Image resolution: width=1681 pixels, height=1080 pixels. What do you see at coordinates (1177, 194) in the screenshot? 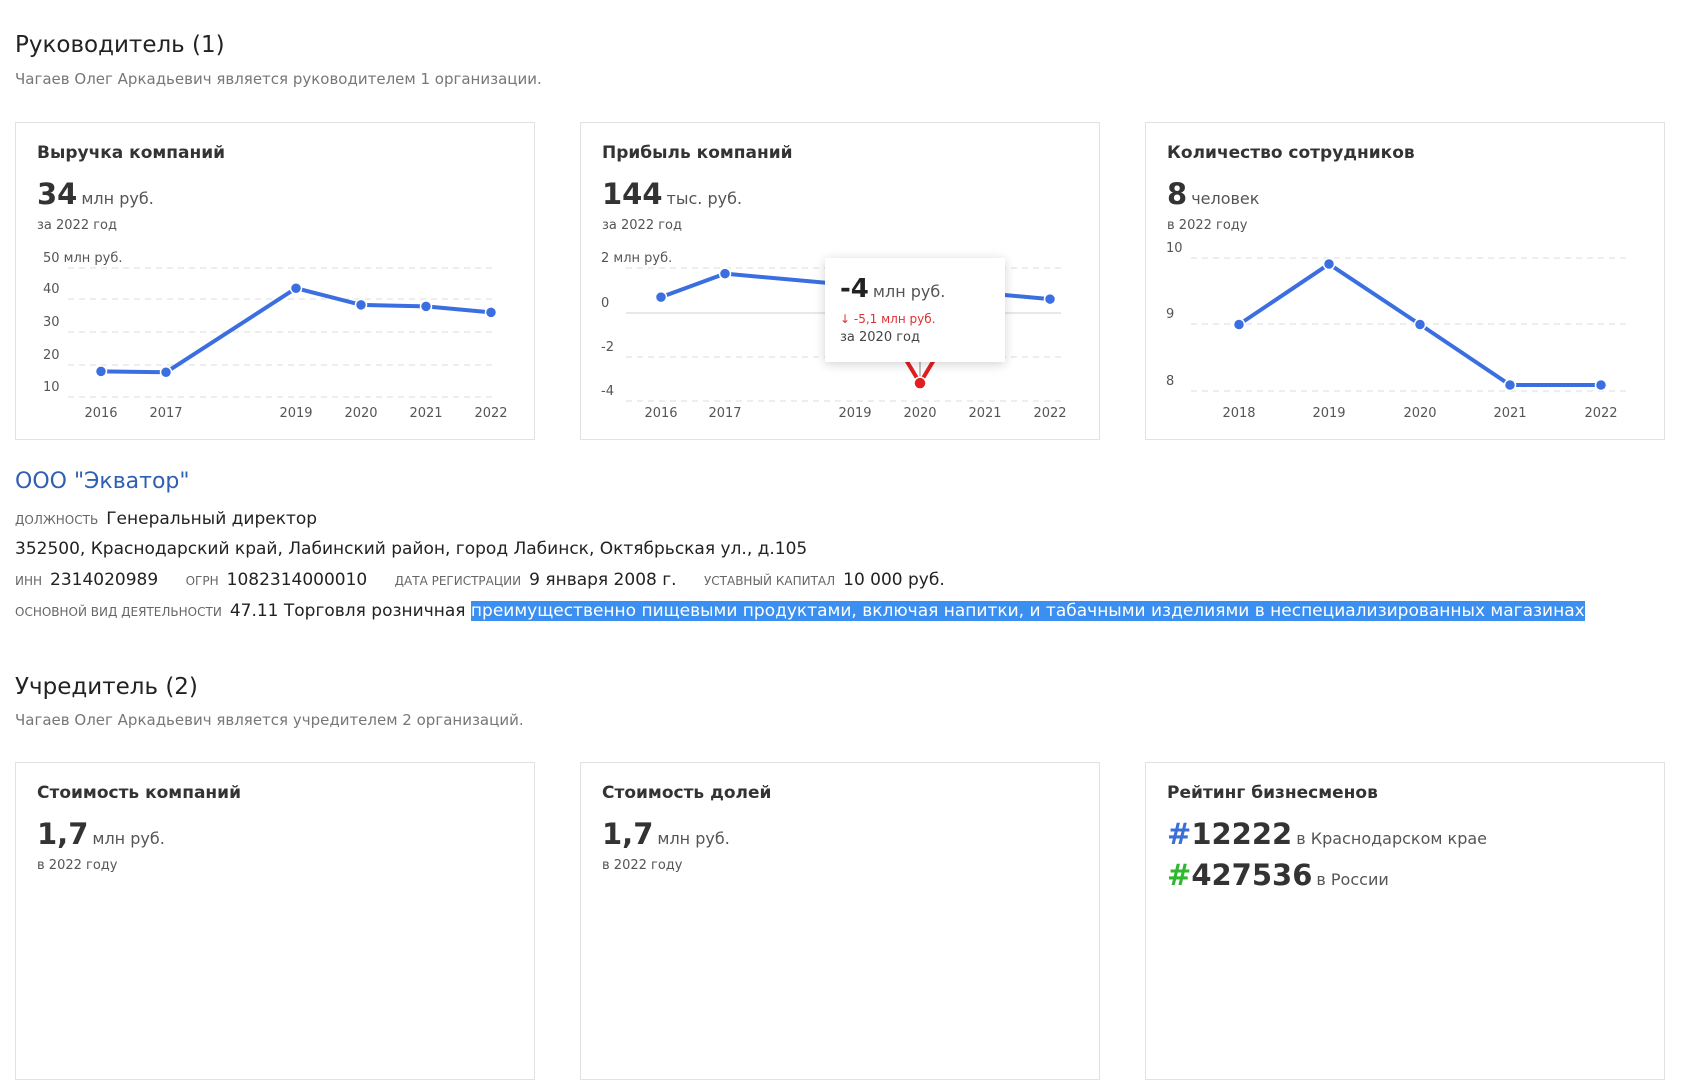
I see `value-number: 8` at bounding box center [1177, 194].